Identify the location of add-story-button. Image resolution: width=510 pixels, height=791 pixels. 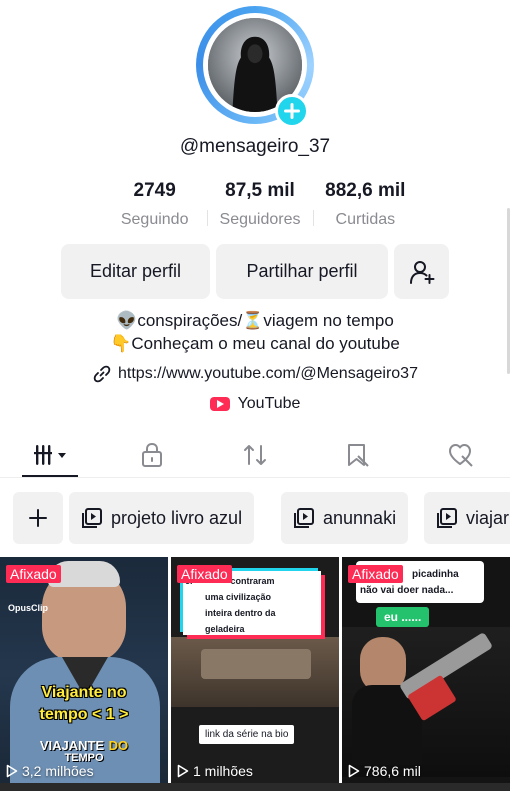
(292, 111).